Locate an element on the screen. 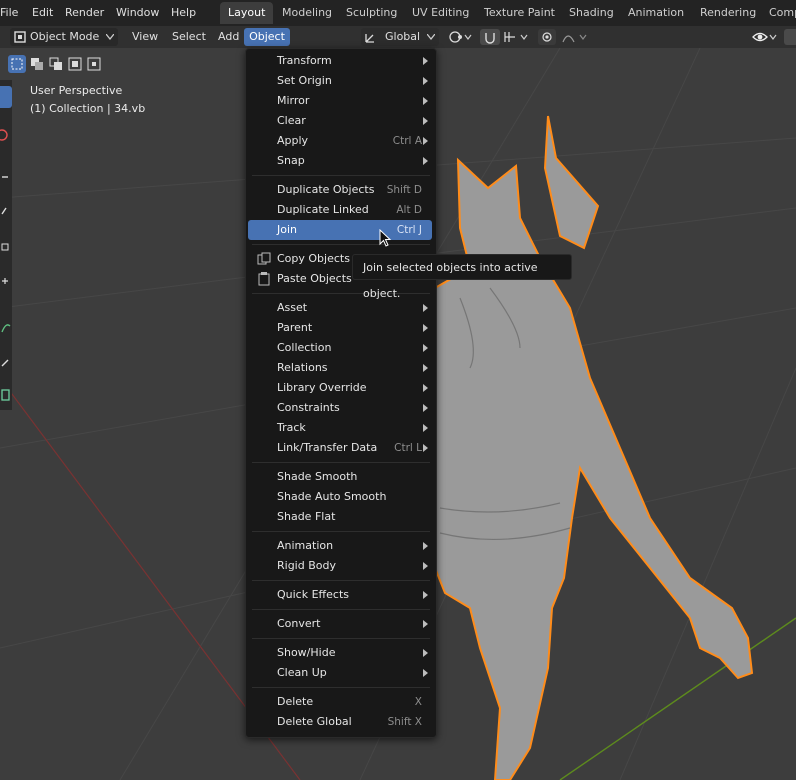  tab-rendering: Rendering is located at coordinates (728, 13).